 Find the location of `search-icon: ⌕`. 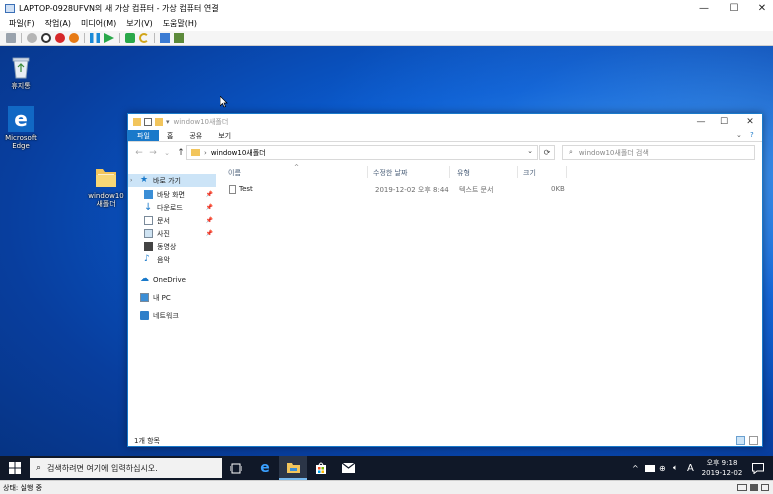

search-icon: ⌕ is located at coordinates (39, 468).